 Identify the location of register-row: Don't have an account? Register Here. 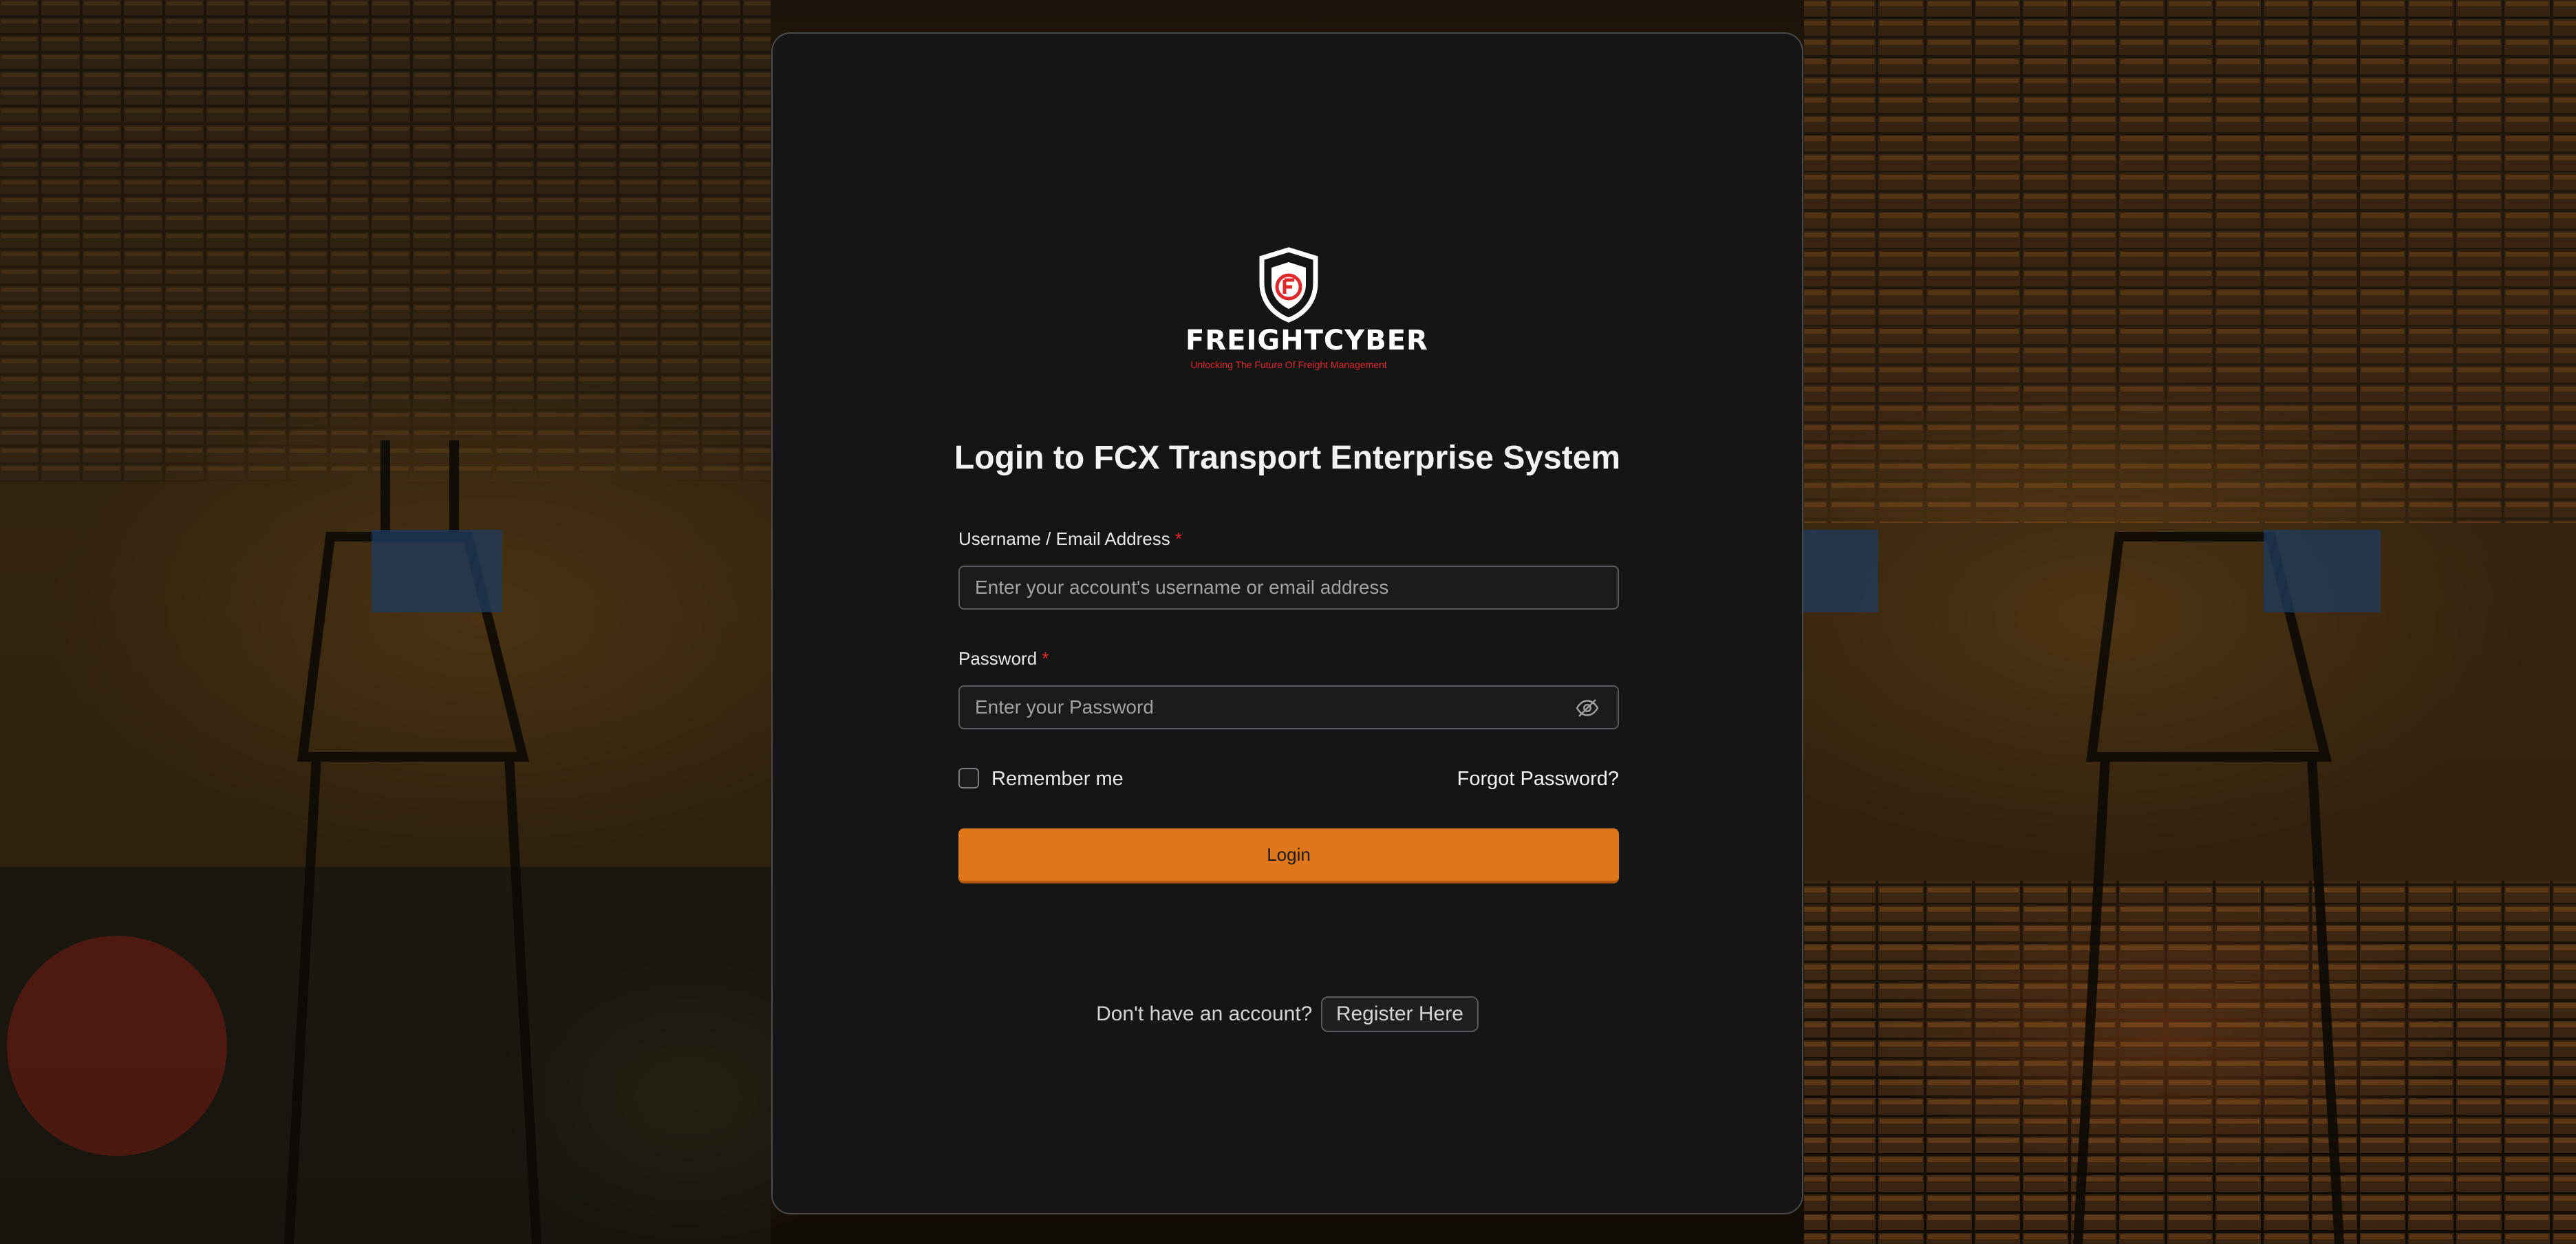
(1287, 1014).